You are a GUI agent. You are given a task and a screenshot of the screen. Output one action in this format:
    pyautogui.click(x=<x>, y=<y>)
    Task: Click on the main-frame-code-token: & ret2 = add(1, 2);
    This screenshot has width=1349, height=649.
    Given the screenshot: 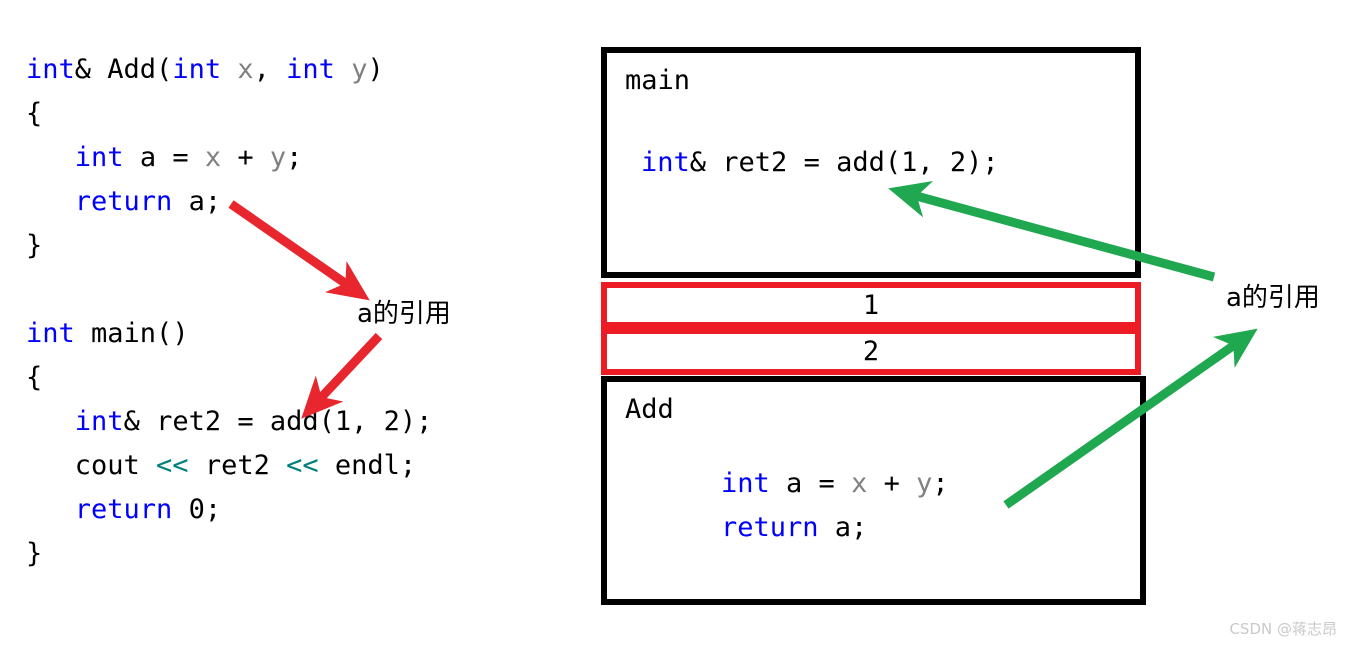 What is the action you would take?
    pyautogui.click(x=844, y=162)
    